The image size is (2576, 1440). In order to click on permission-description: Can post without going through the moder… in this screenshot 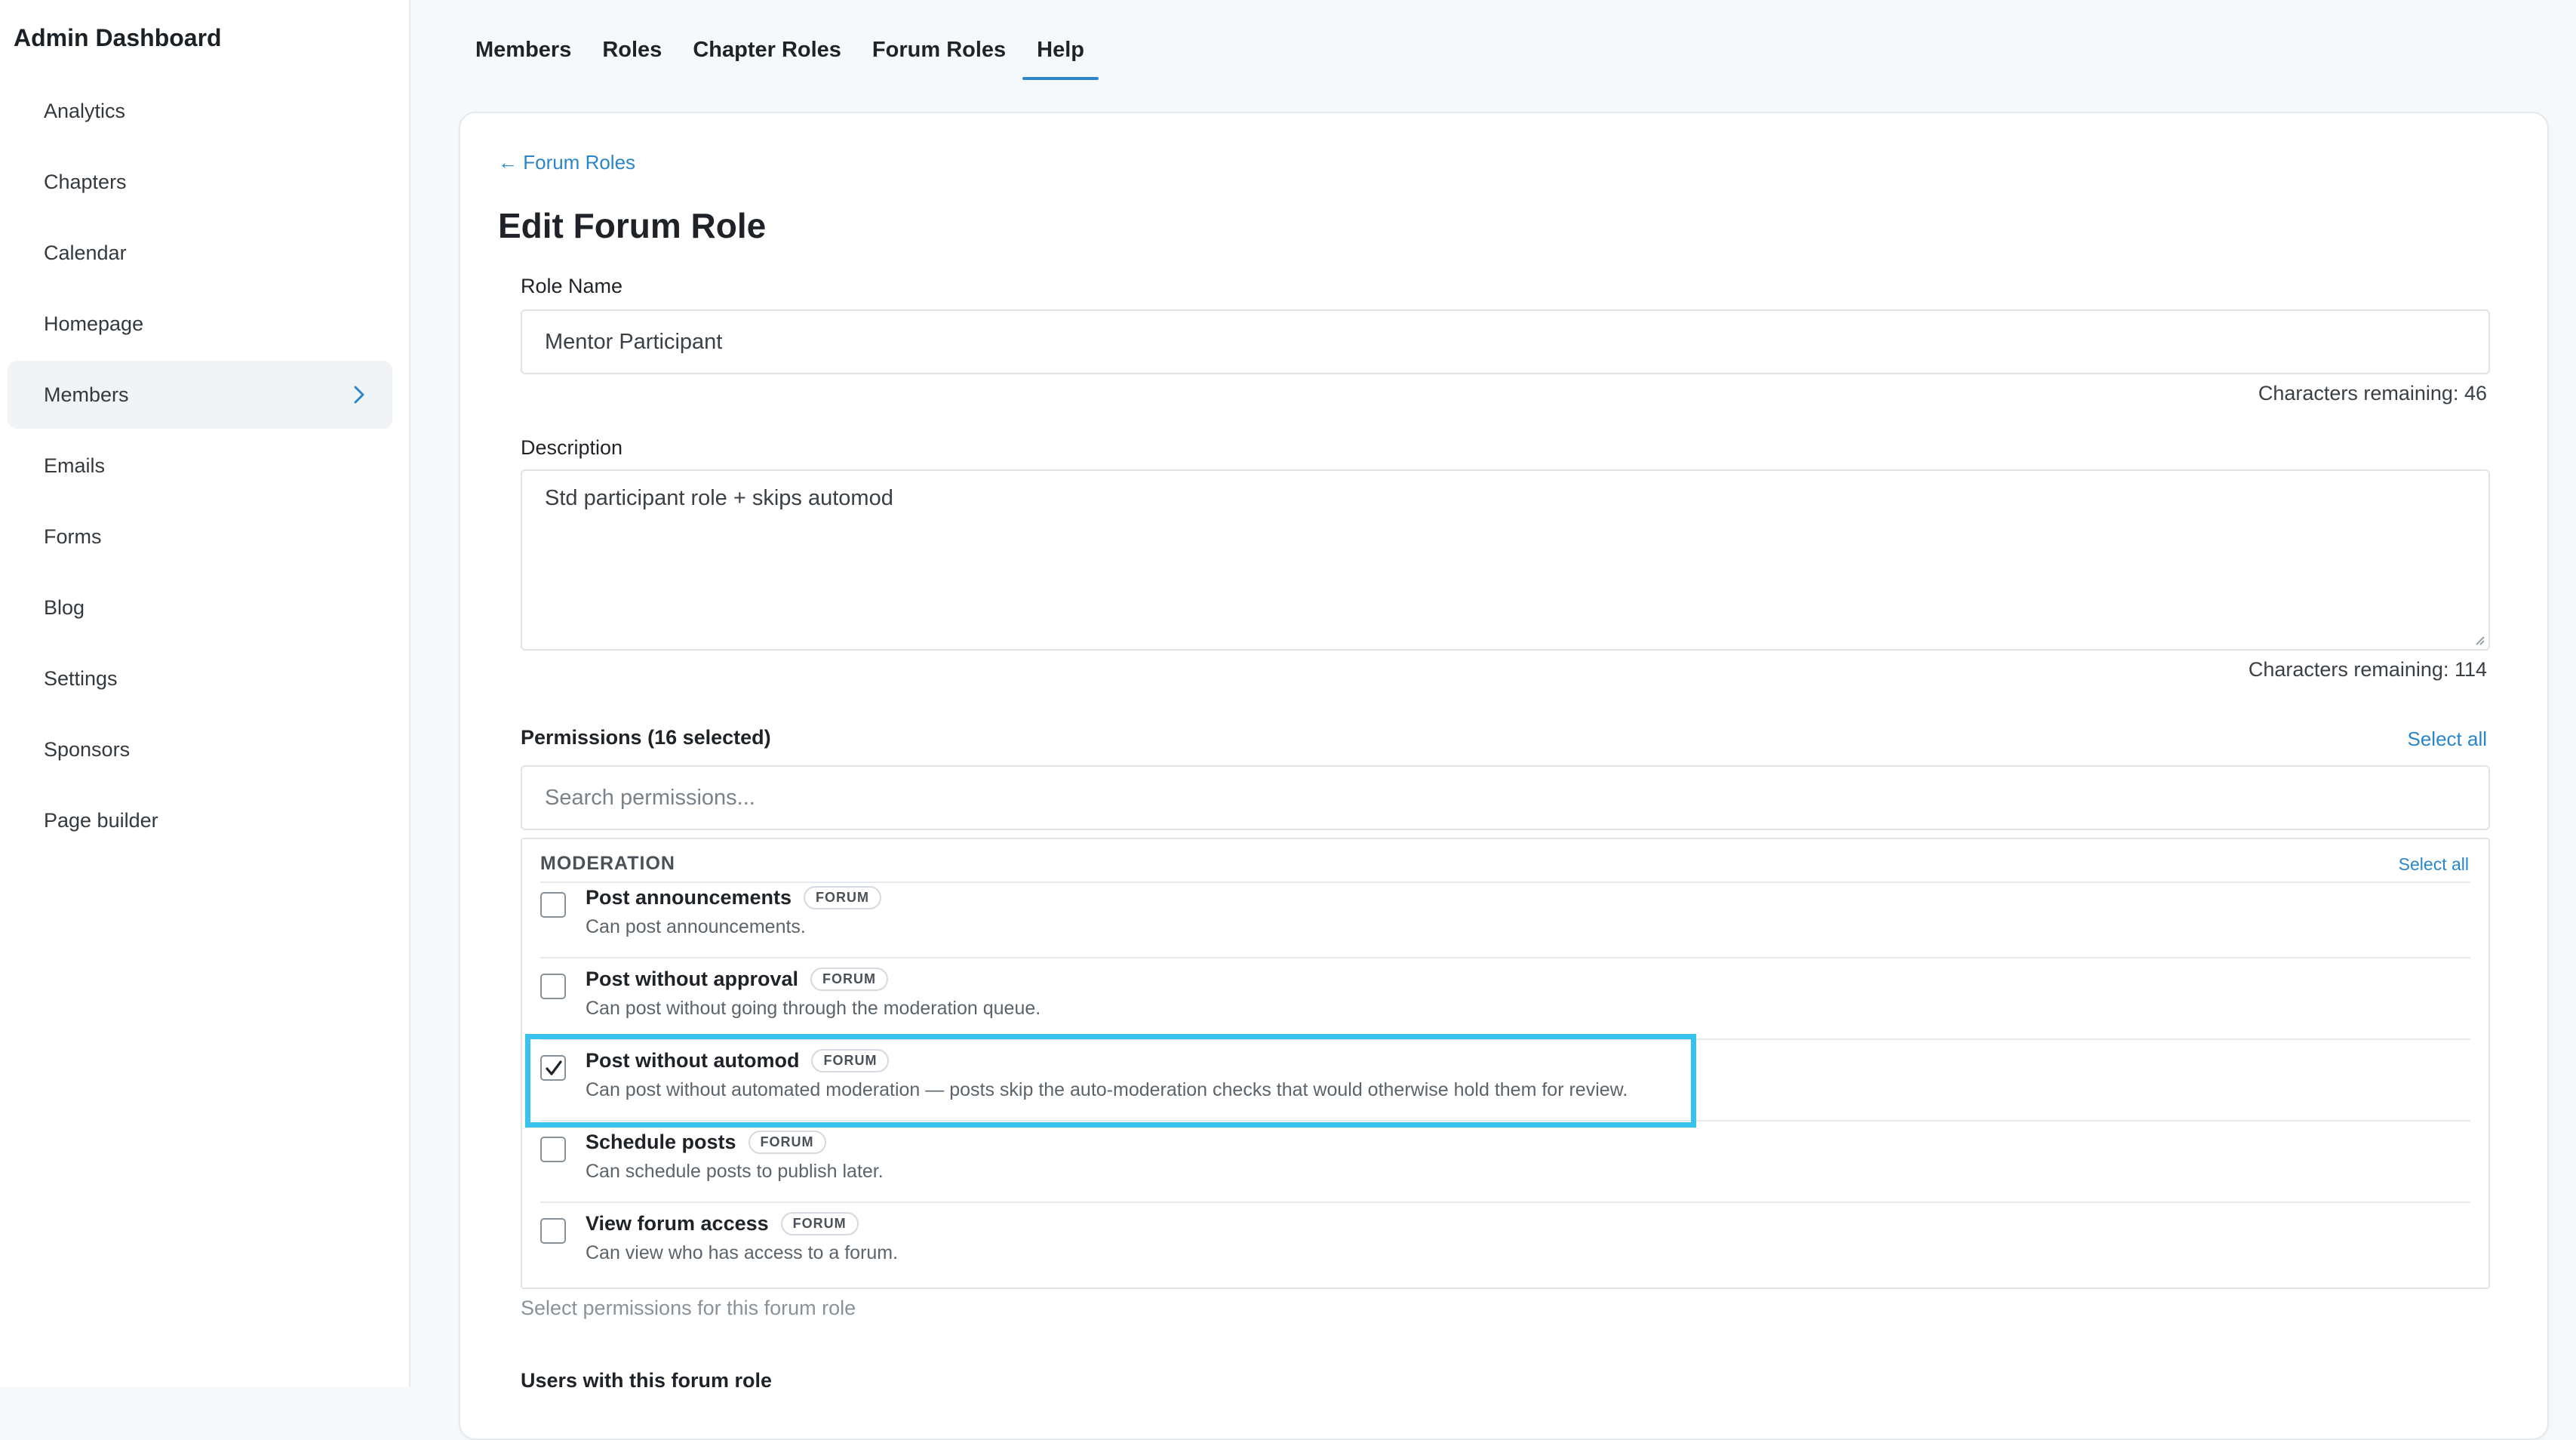, I will do `click(813, 1009)`.